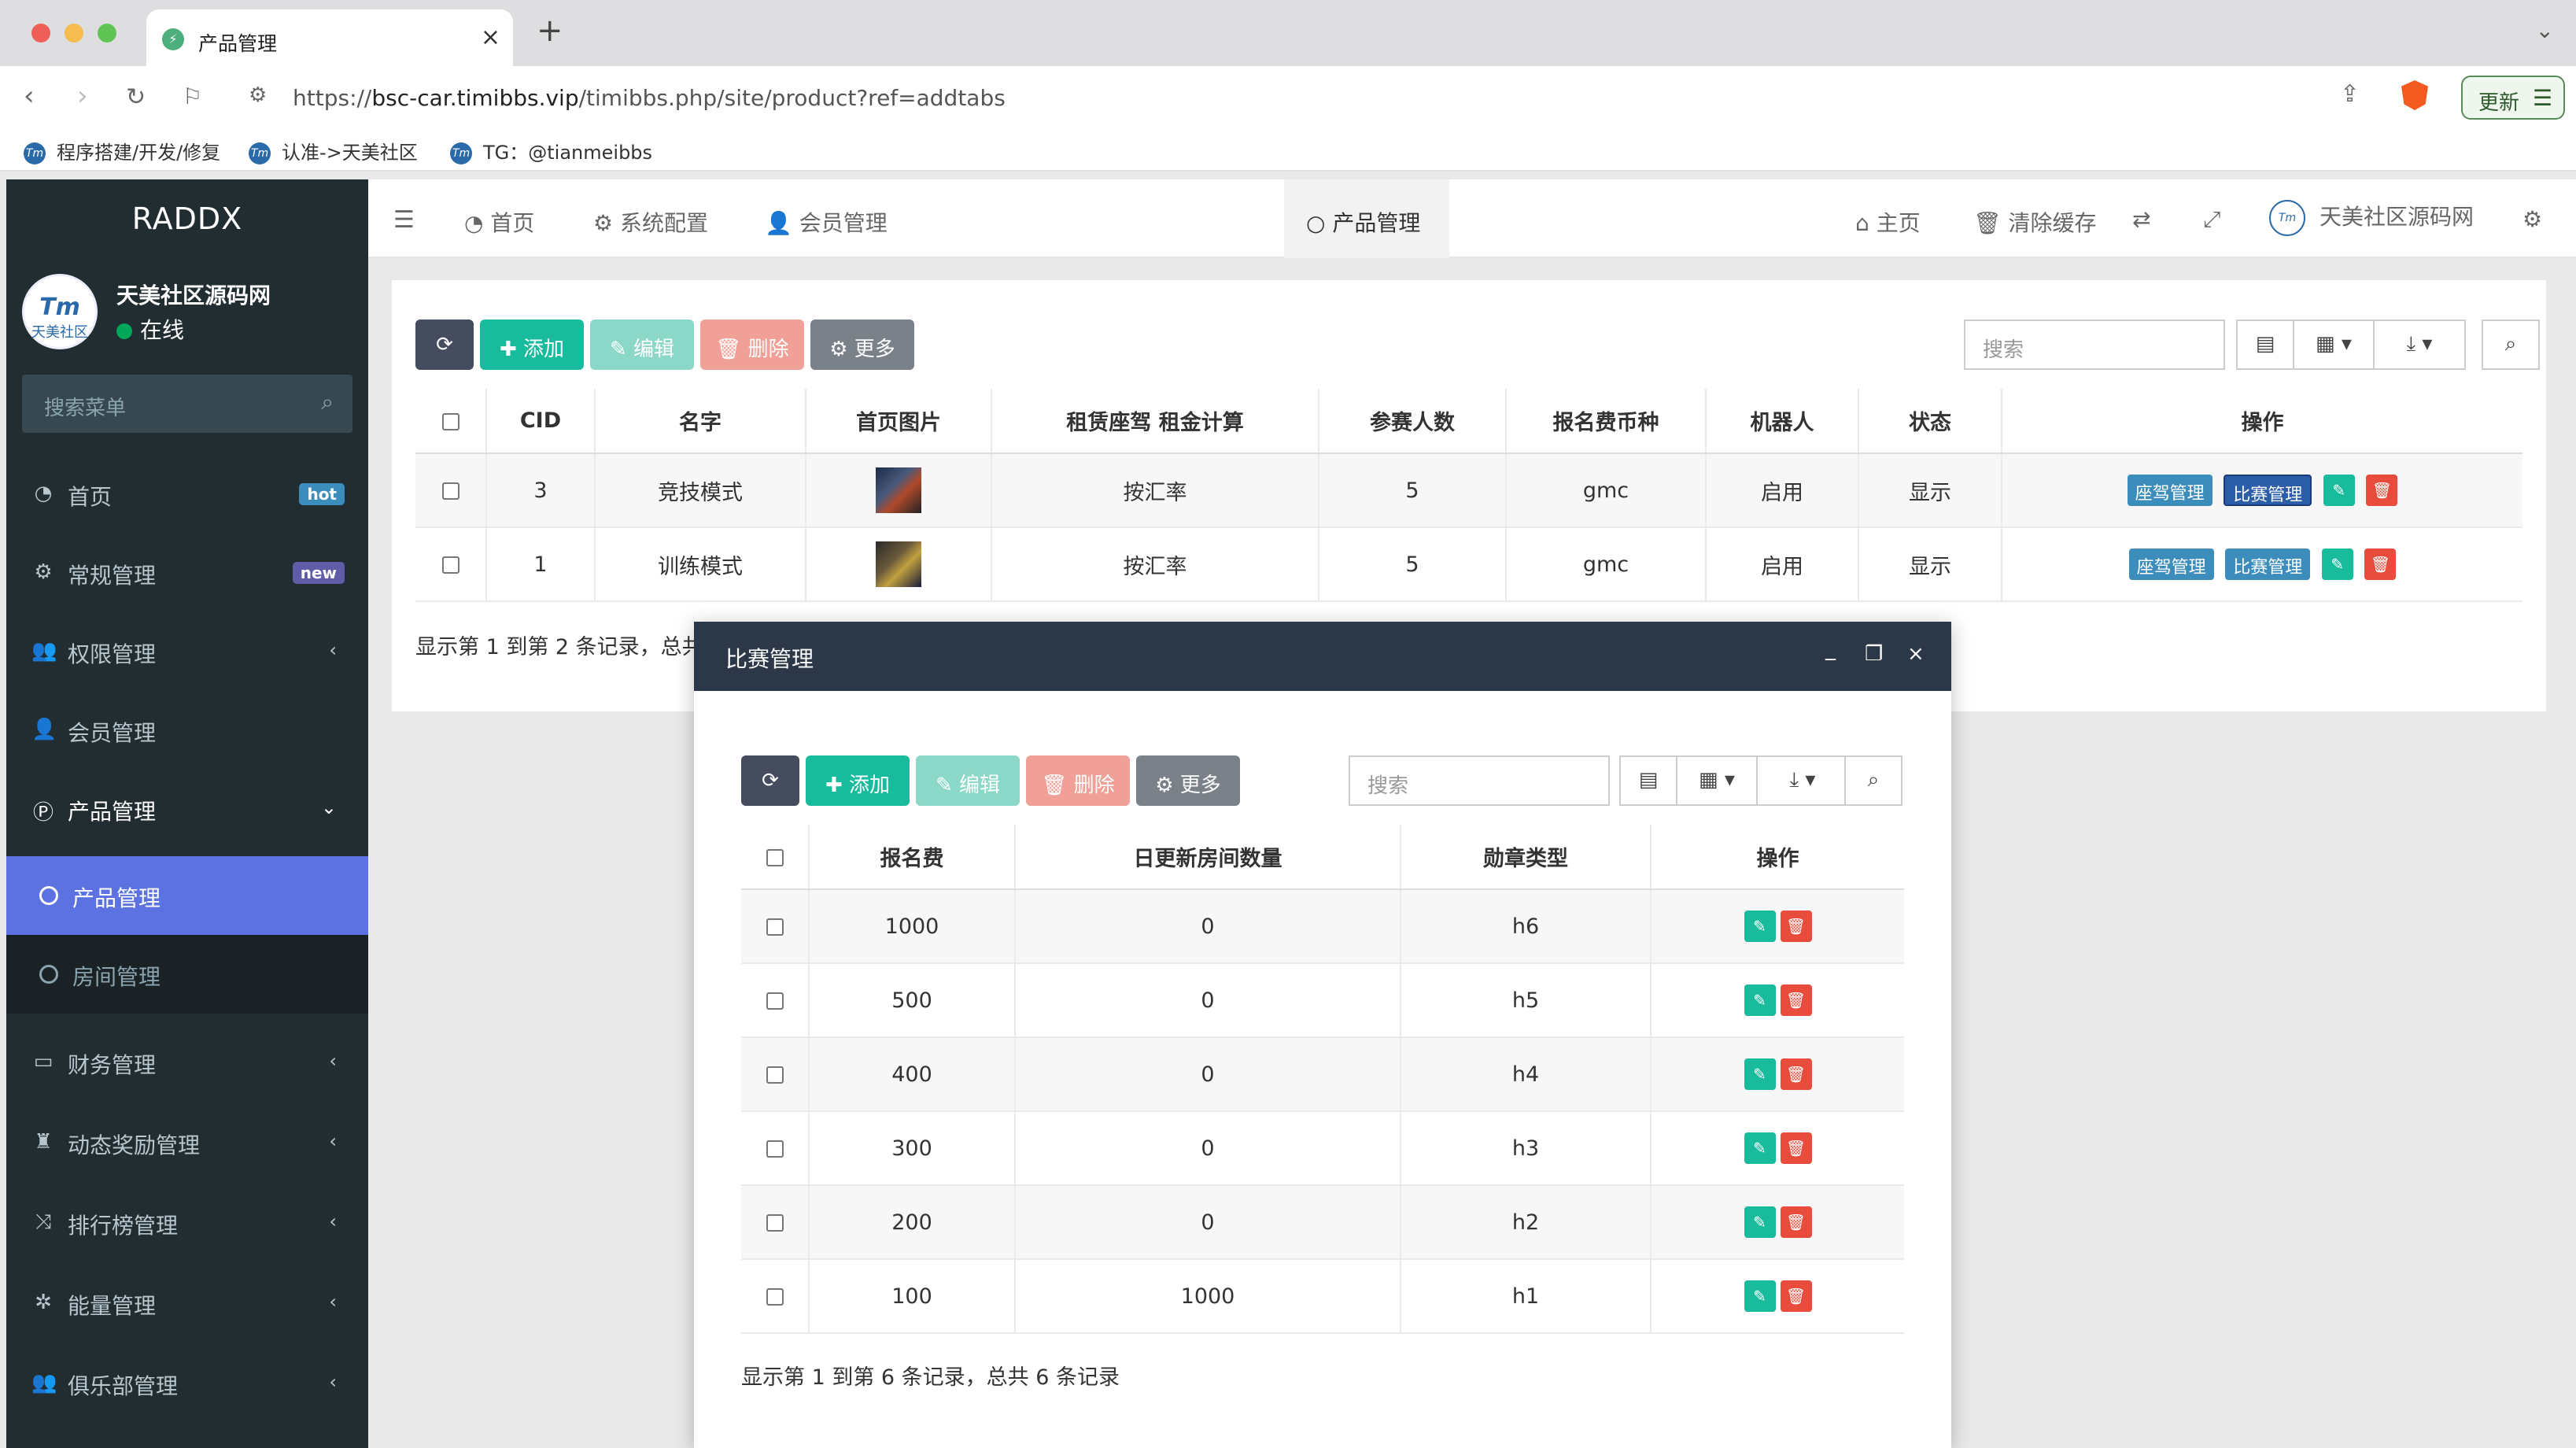  What do you see at coordinates (1322, 926) in the screenshot?
I see `table-row: 1000 0 h6 ✎ 🗑` at bounding box center [1322, 926].